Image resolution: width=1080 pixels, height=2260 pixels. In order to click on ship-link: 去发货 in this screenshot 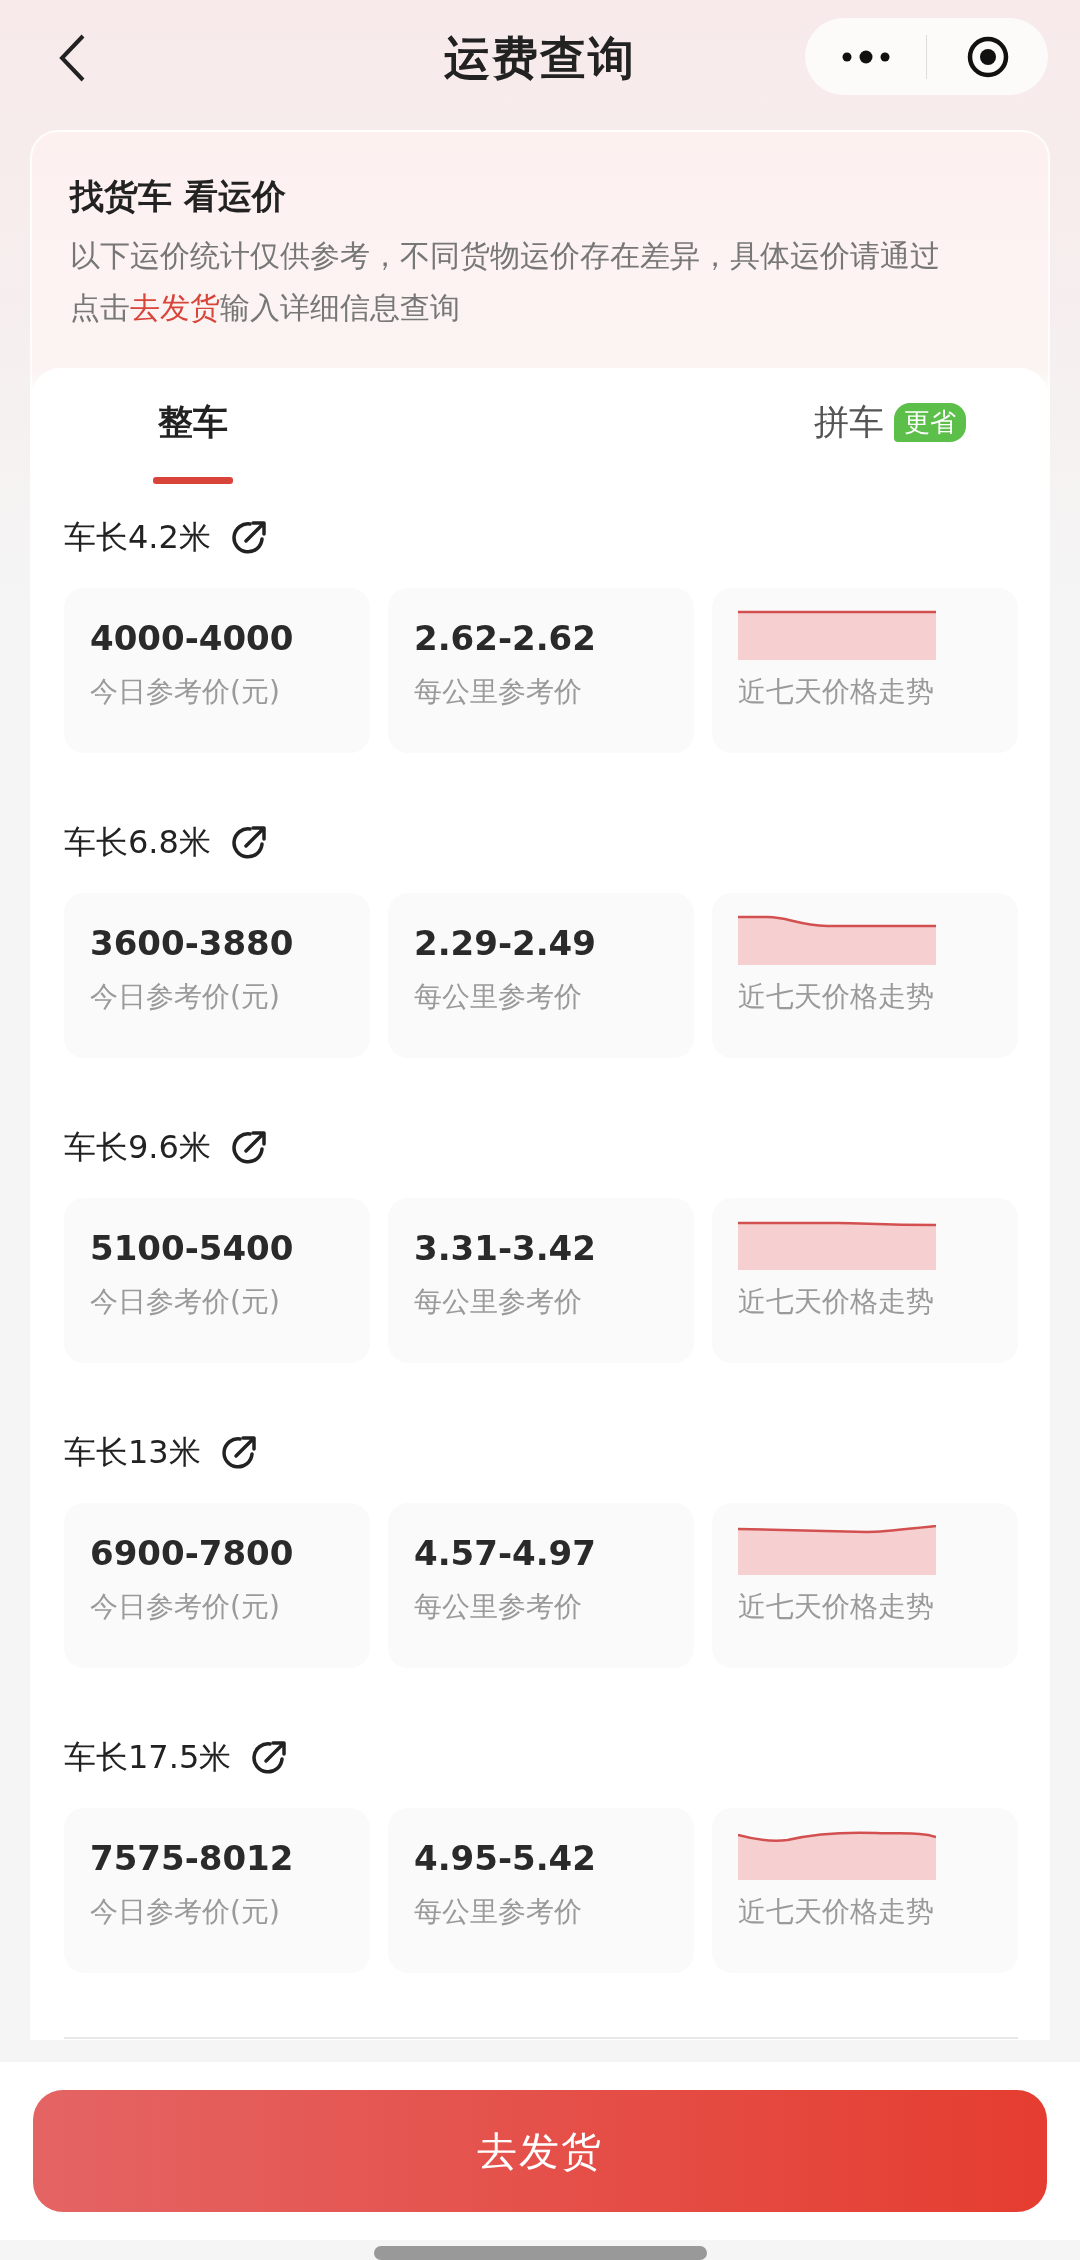, I will do `click(175, 307)`.